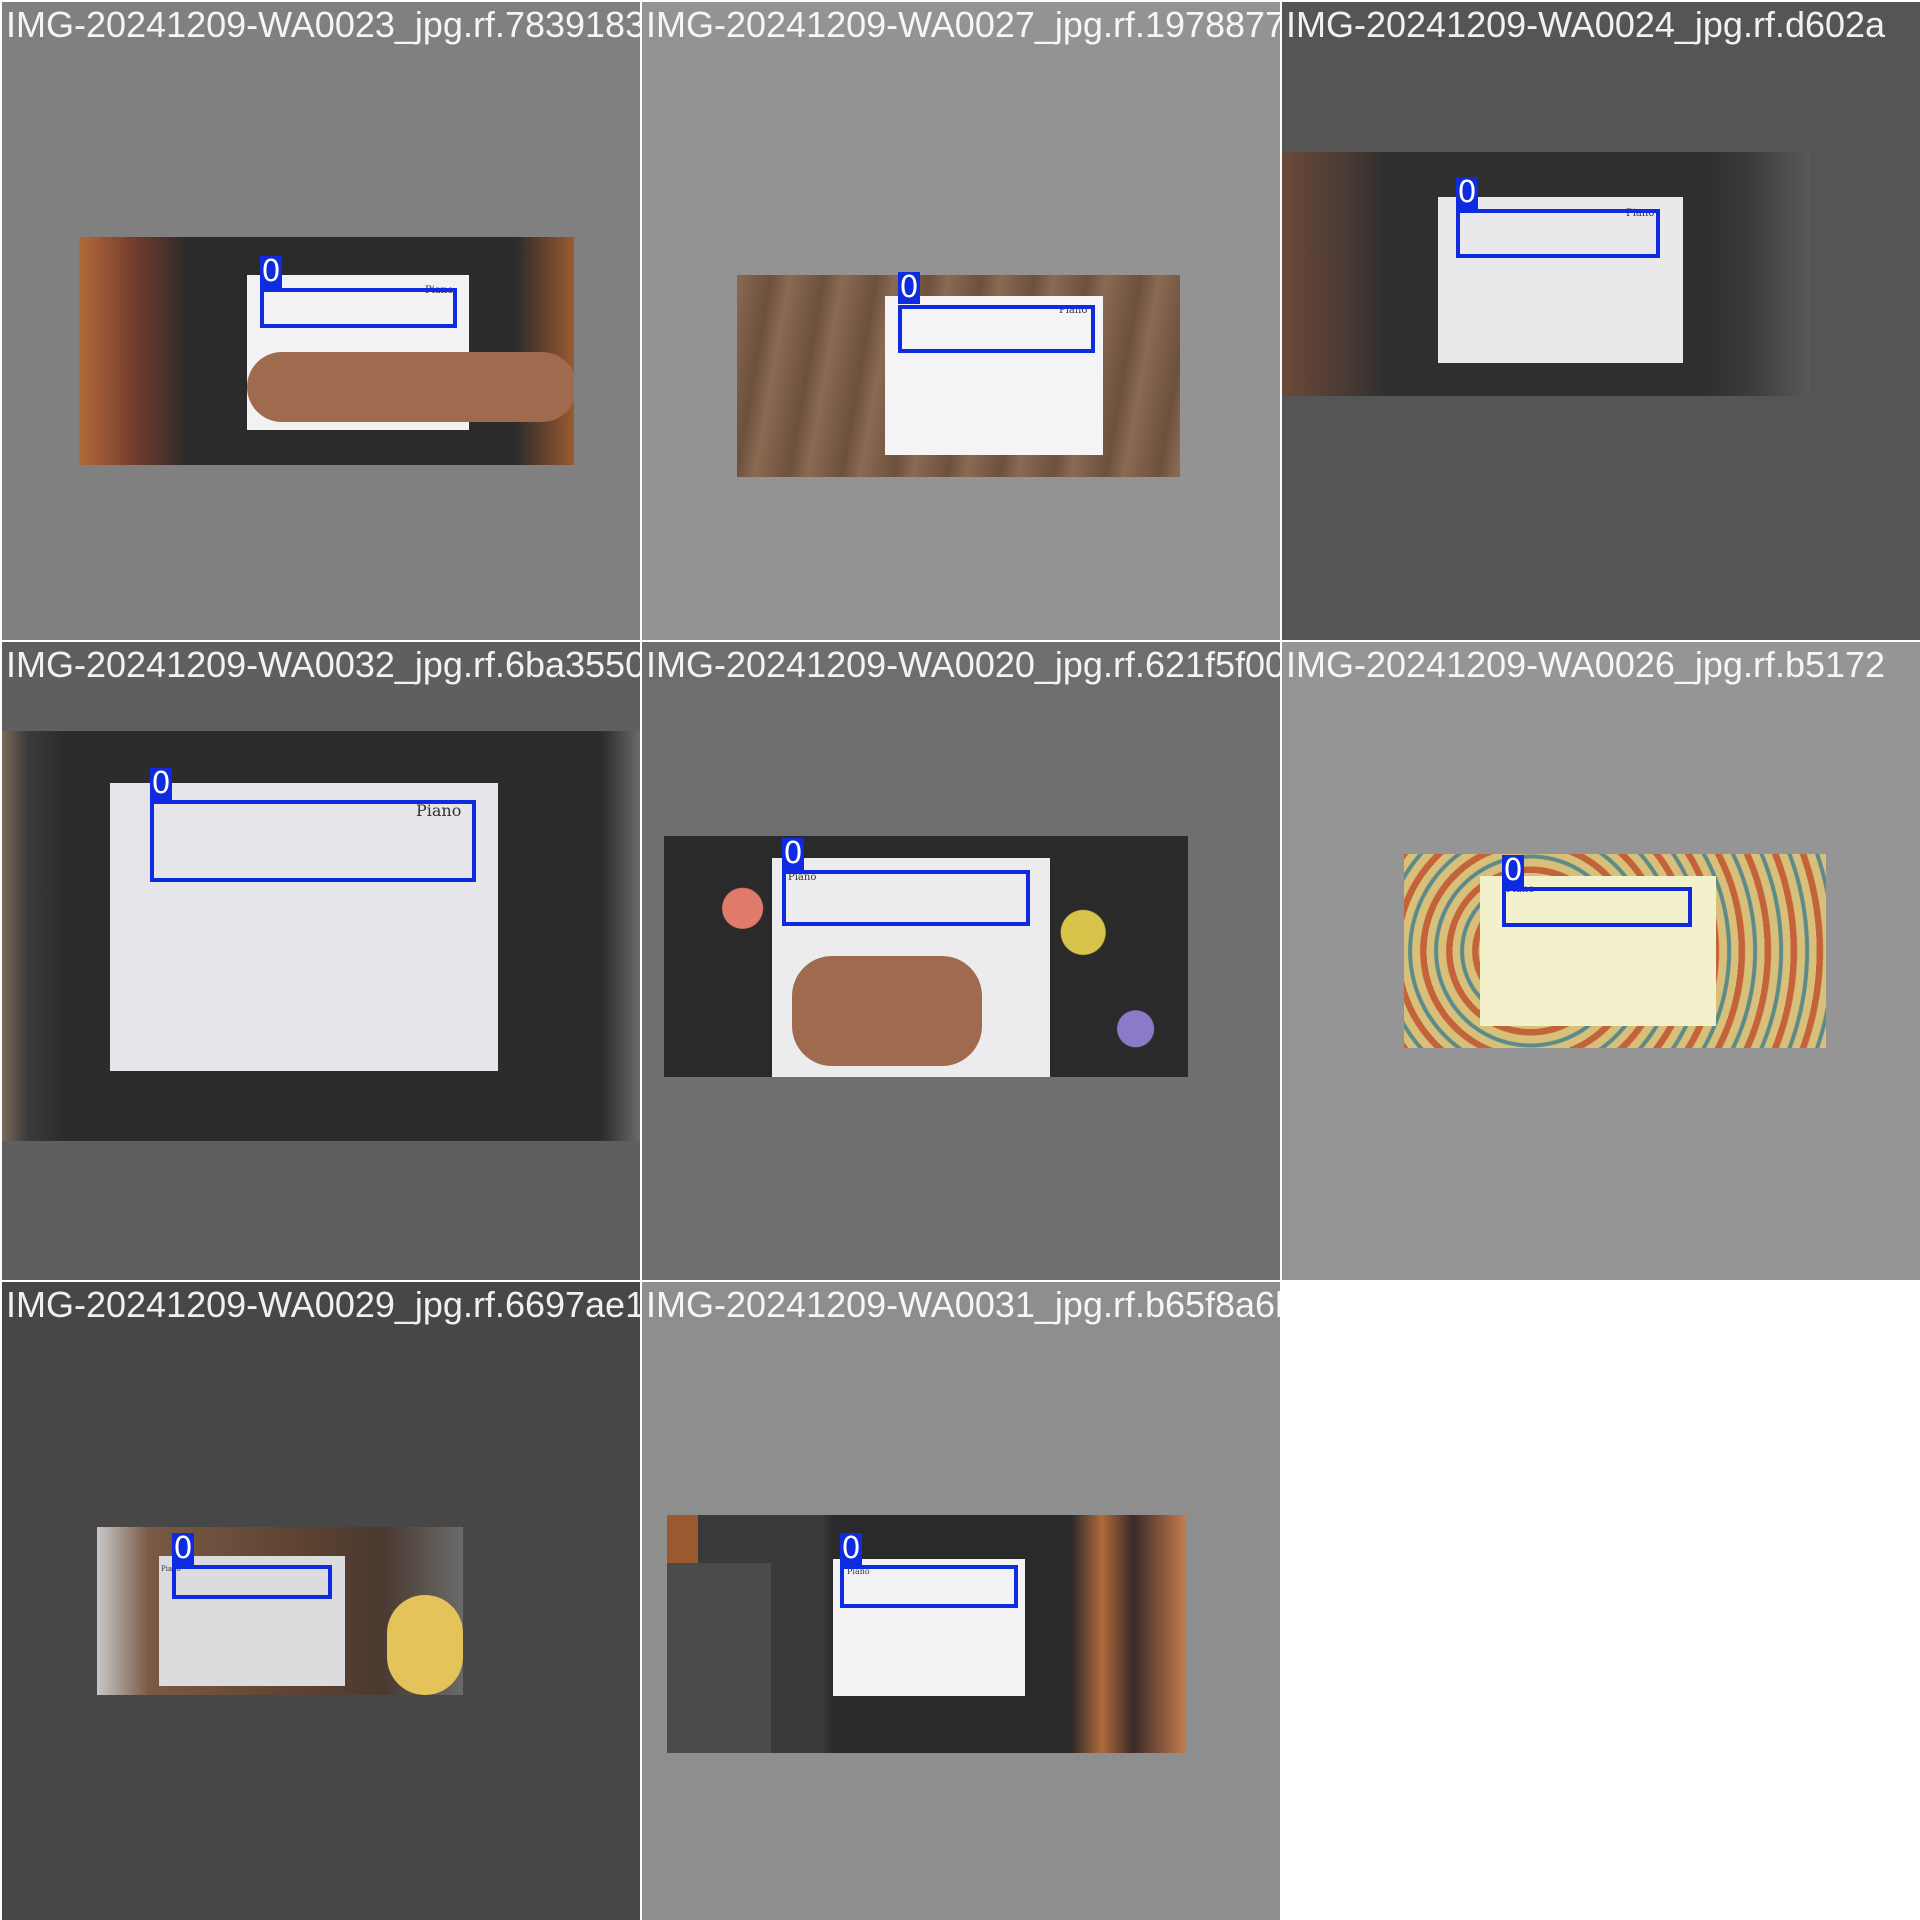 The image size is (1920, 1920). What do you see at coordinates (1586, 24) in the screenshot?
I see `image-filename: IMG-20241209-WA0024_jpg.rf.d602a` at bounding box center [1586, 24].